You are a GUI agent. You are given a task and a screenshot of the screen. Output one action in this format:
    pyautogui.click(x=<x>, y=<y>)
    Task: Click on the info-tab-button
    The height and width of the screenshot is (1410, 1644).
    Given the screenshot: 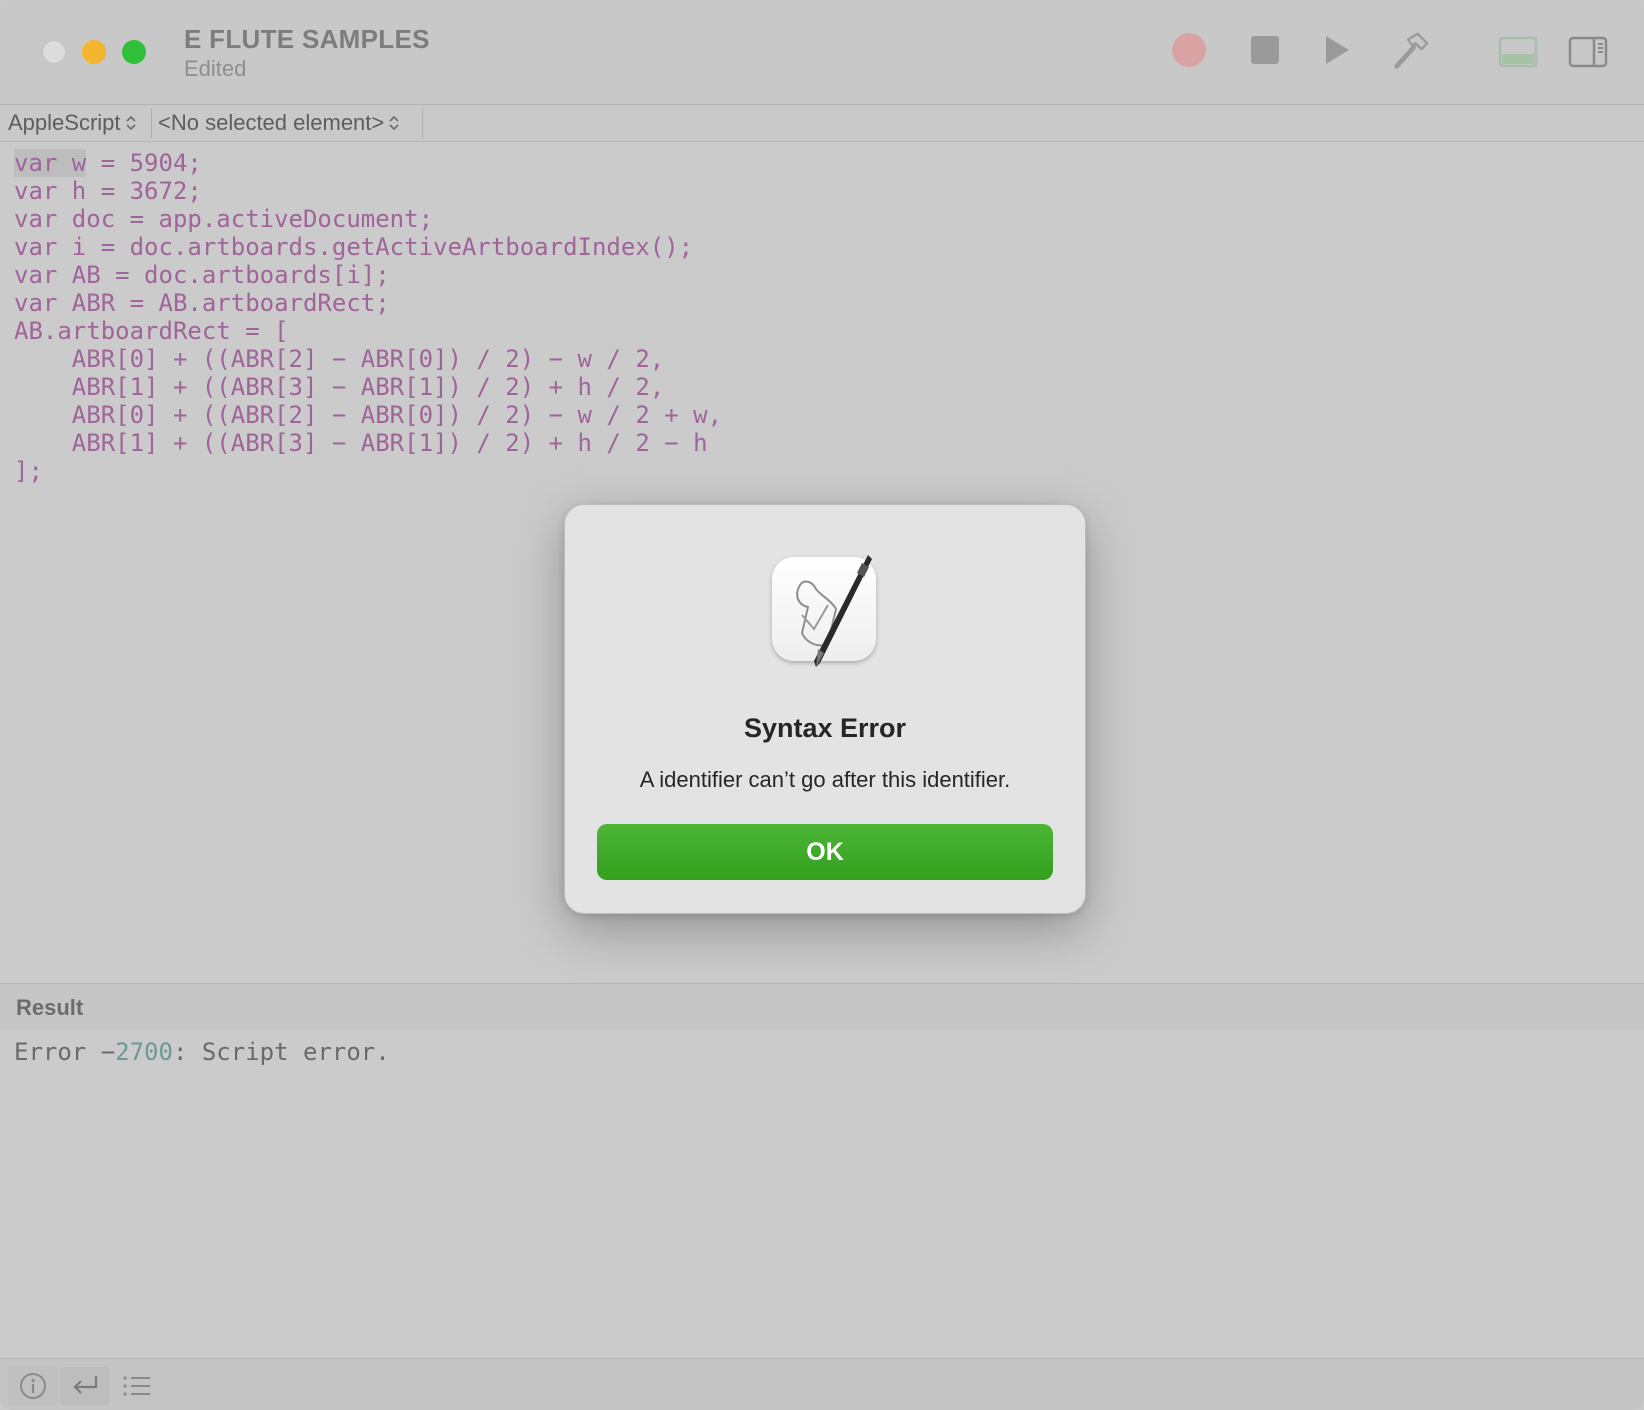 What is the action you would take?
    pyautogui.click(x=33, y=1386)
    